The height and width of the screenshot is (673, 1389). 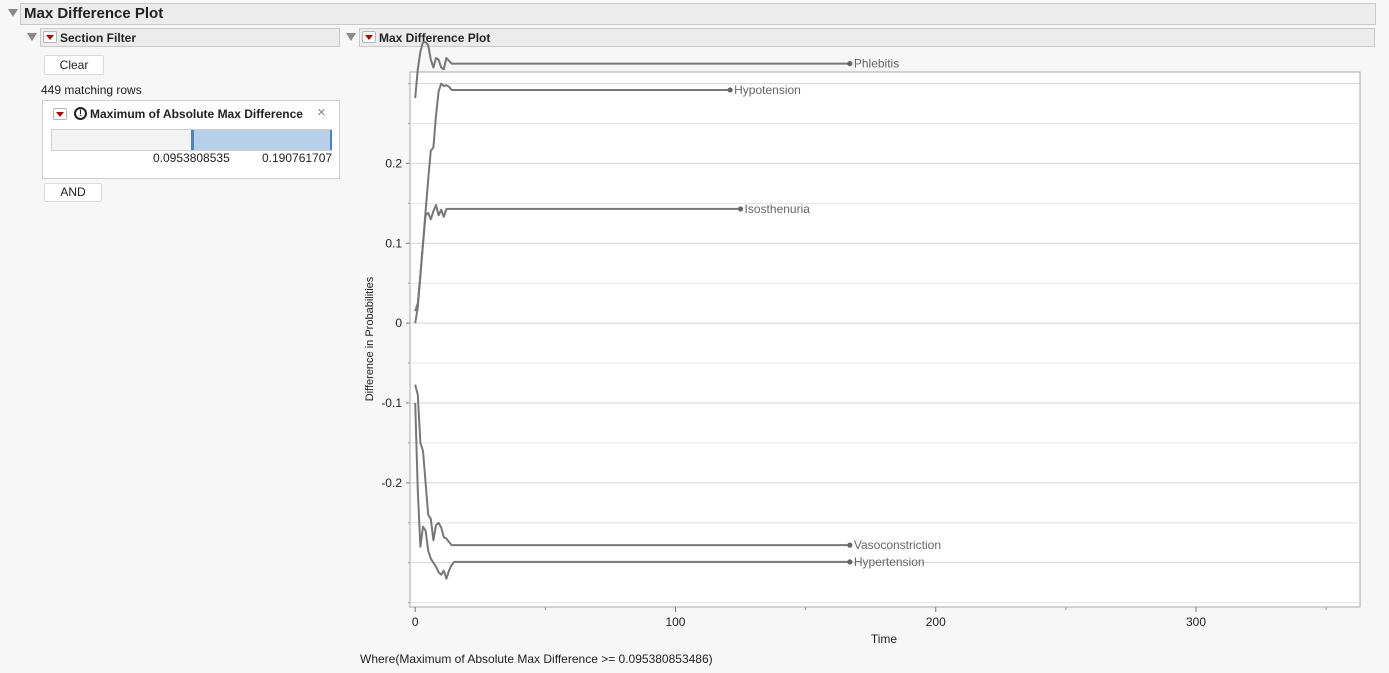 I want to click on y-tick-label: 0, so click(x=398, y=323).